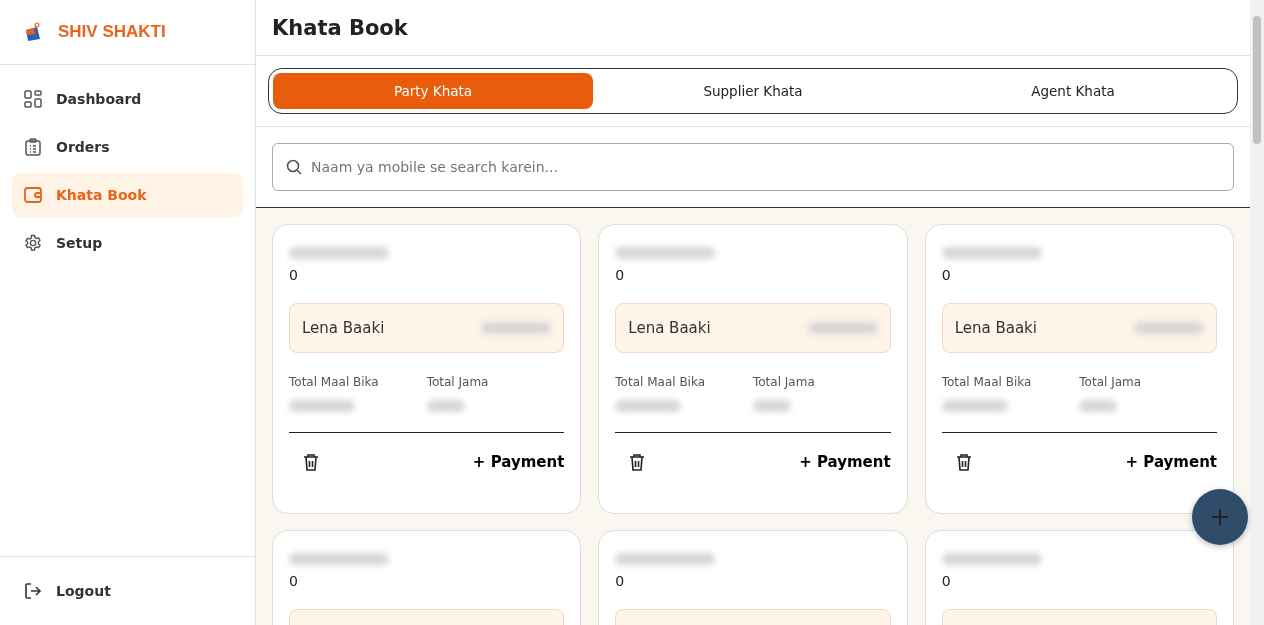 This screenshot has height=625, width=1264. What do you see at coordinates (127, 99) in the screenshot?
I see `sidebar-item: Dashboard` at bounding box center [127, 99].